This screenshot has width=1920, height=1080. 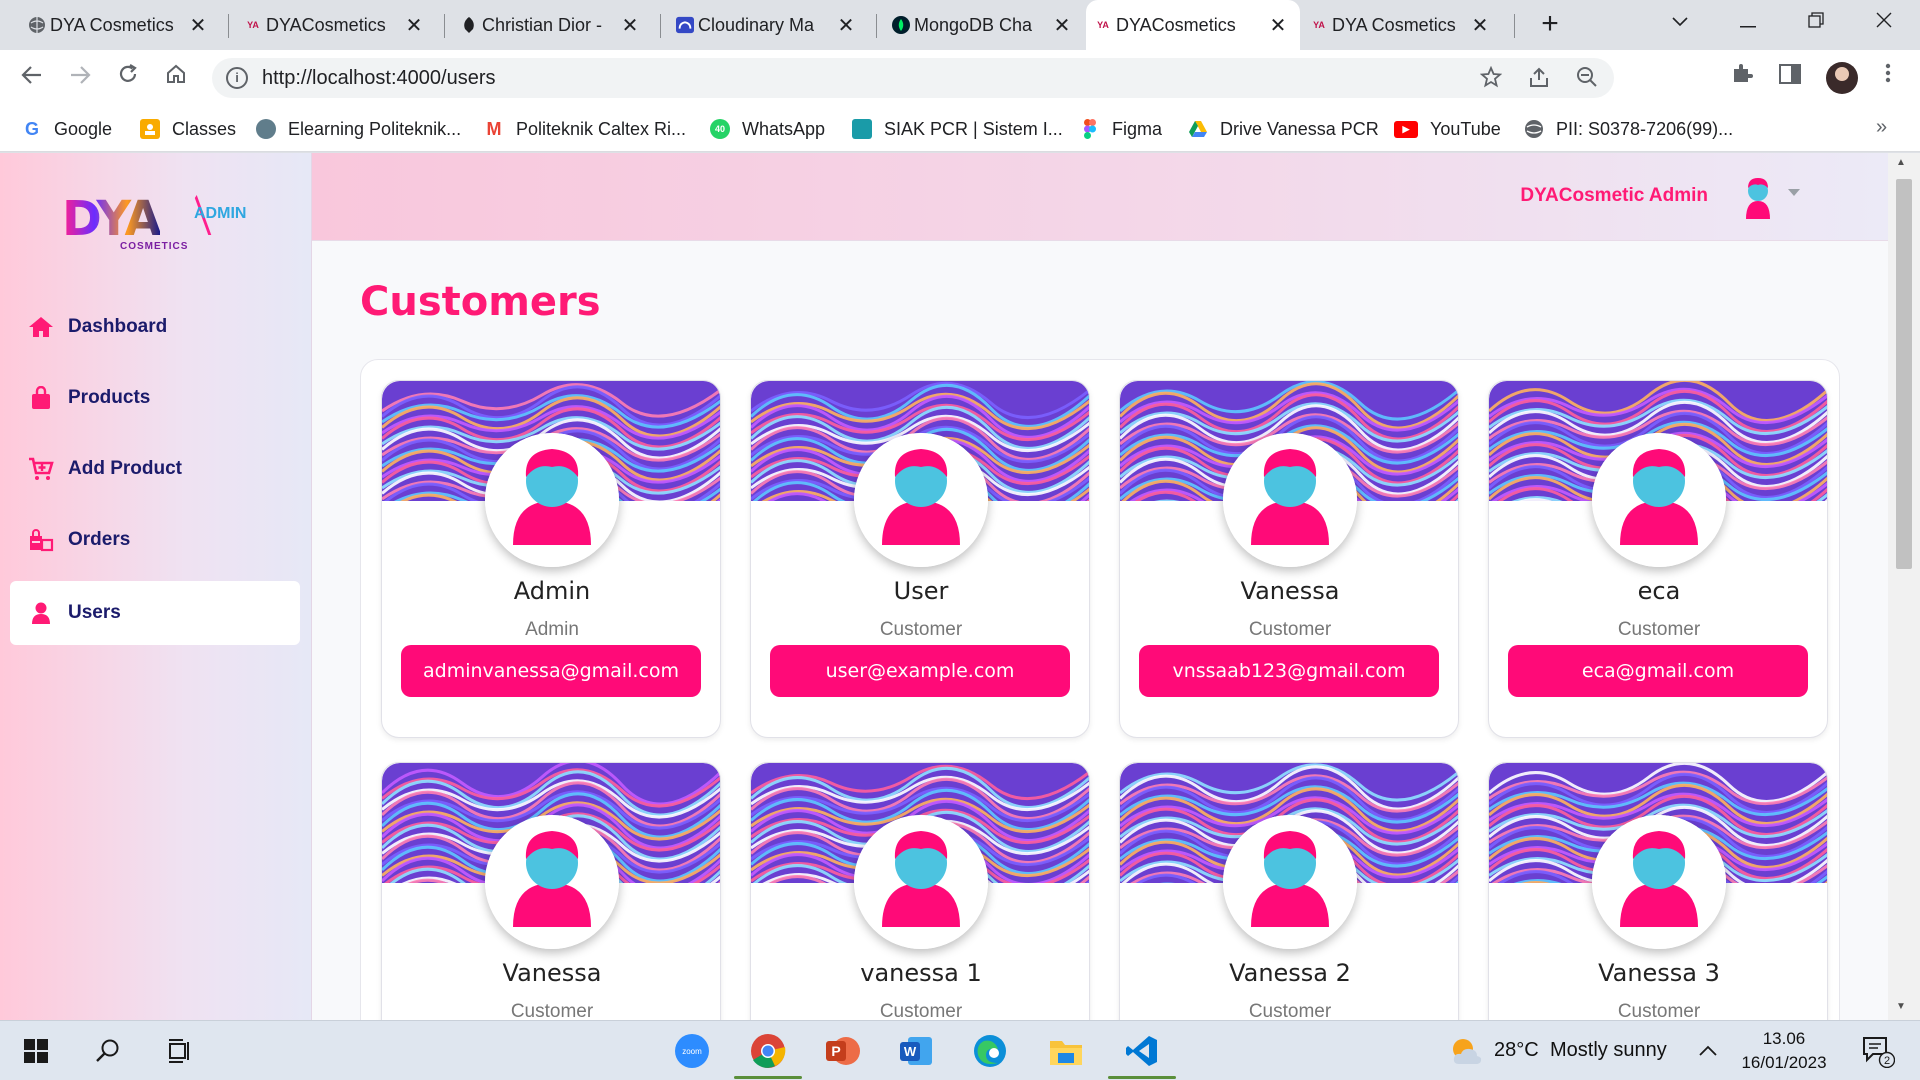 What do you see at coordinates (920, 671) in the screenshot?
I see `user-email-button: user@example.com` at bounding box center [920, 671].